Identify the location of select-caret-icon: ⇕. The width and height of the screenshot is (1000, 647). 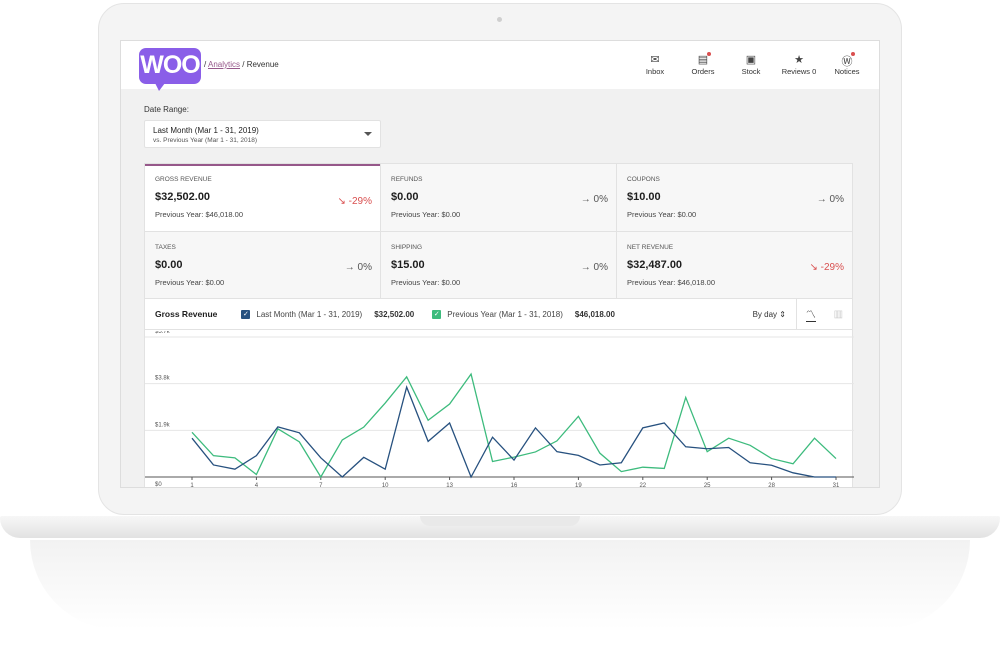
(782, 314).